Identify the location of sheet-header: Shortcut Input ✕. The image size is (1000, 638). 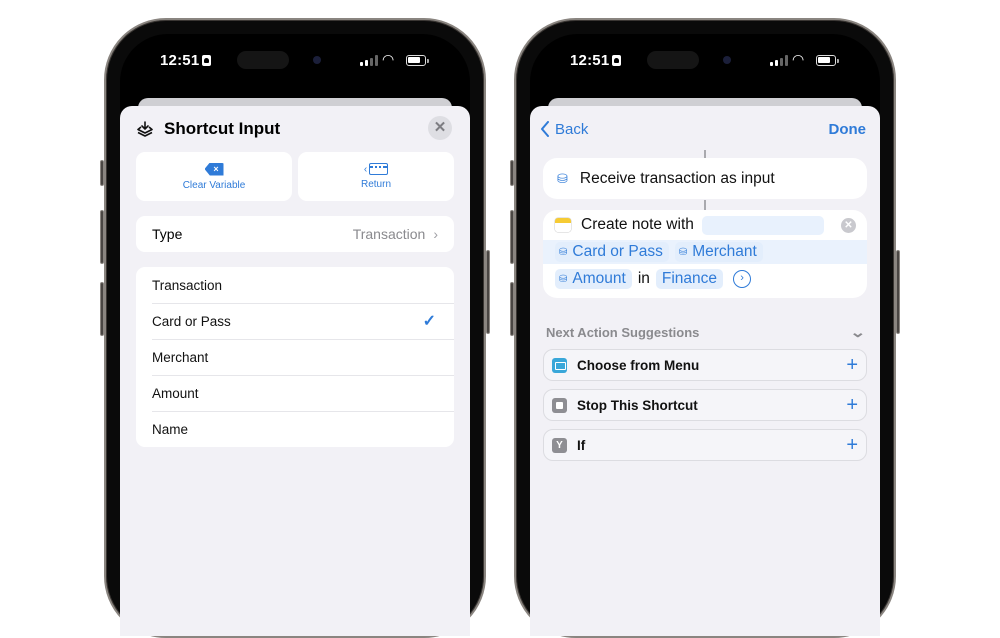
(295, 129).